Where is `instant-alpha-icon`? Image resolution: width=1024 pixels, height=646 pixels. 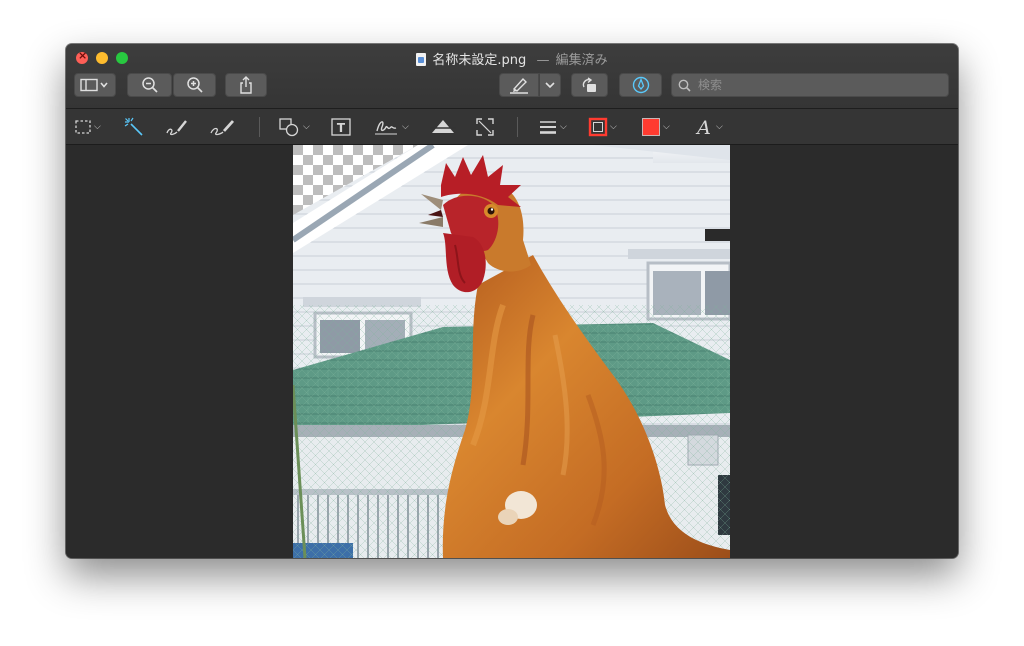
instant-alpha-icon is located at coordinates (133, 126).